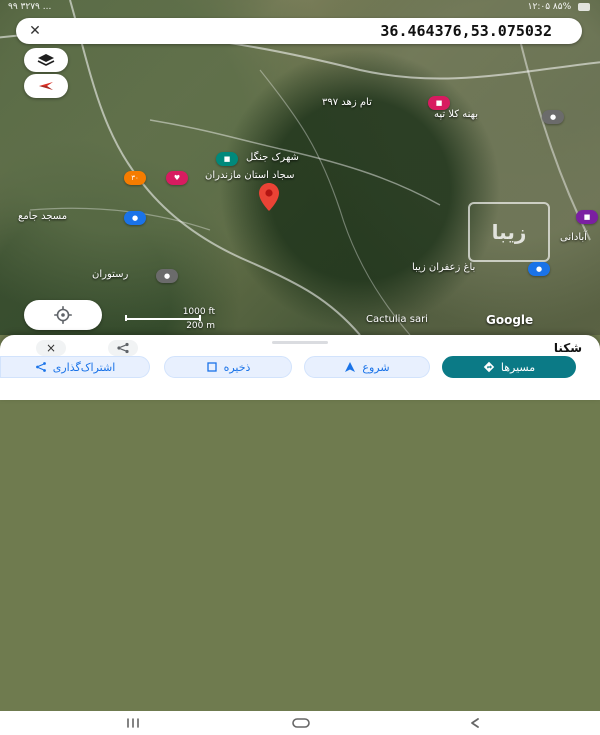  I want to click on system-navigation-bar, so click(300, 723).